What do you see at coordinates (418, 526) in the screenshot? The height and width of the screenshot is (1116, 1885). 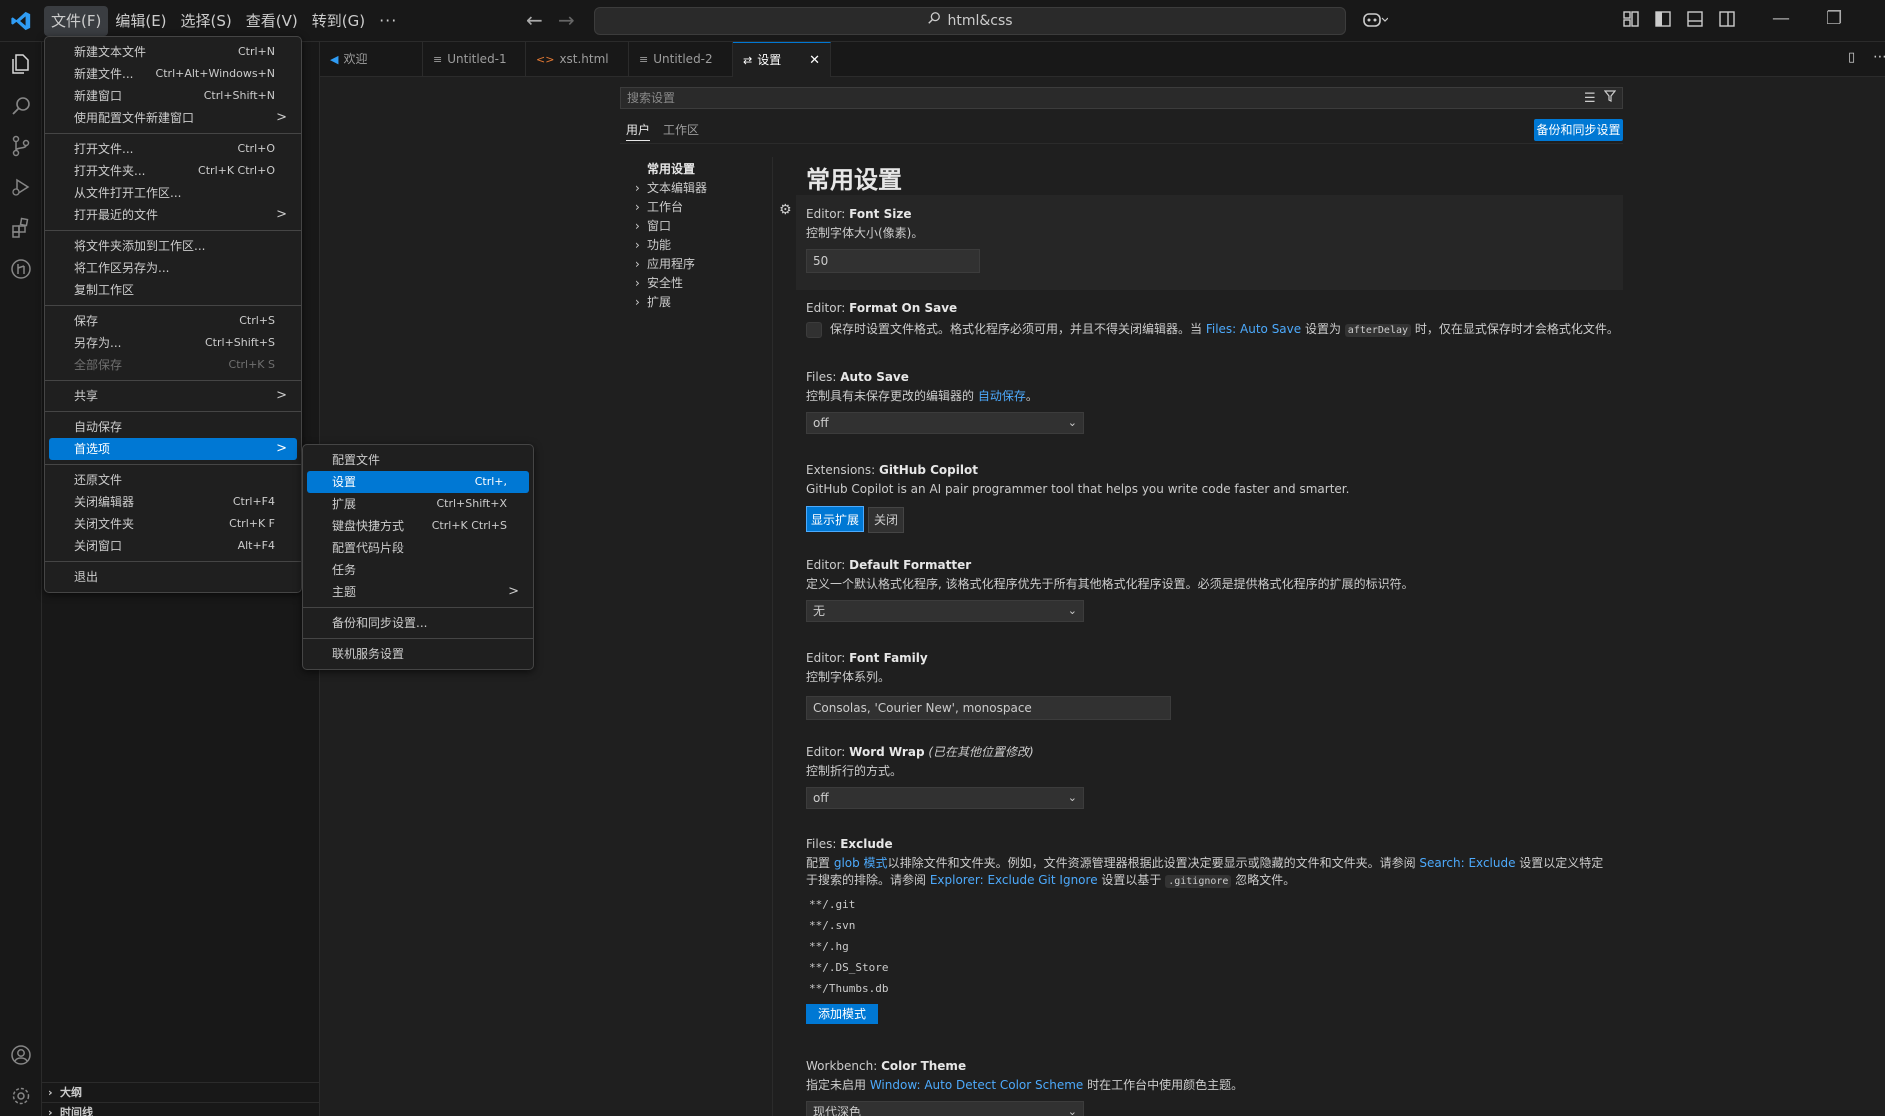 I see `preferences-menu-item-0-3: 键盘快捷方式 Ctrl+K Ctrl+S` at bounding box center [418, 526].